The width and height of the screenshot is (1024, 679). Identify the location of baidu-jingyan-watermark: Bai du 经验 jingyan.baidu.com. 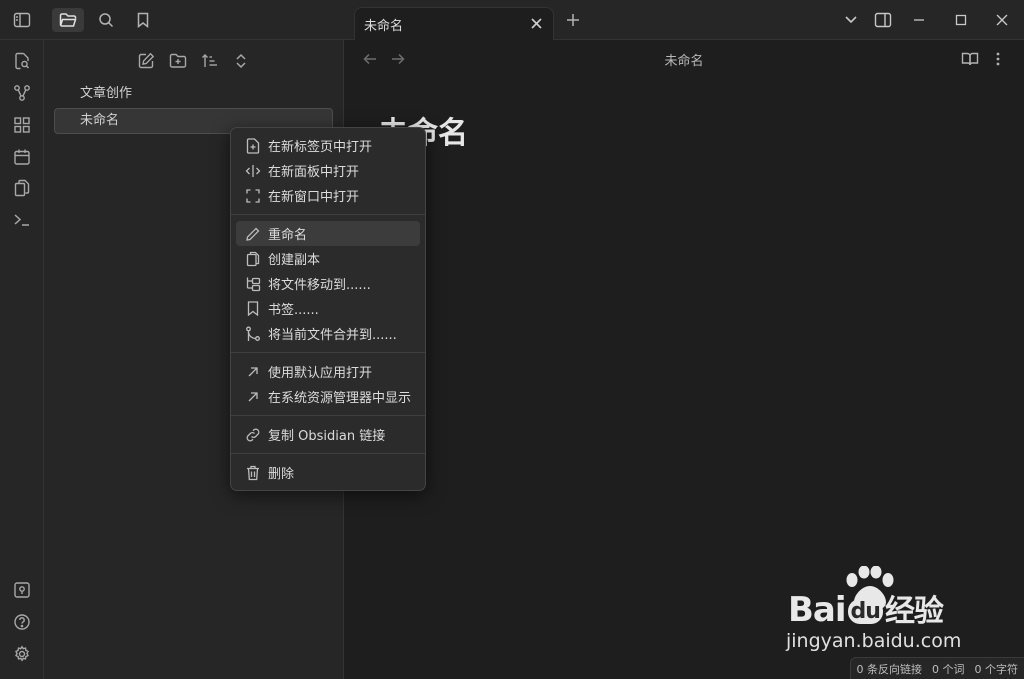
(880, 612).